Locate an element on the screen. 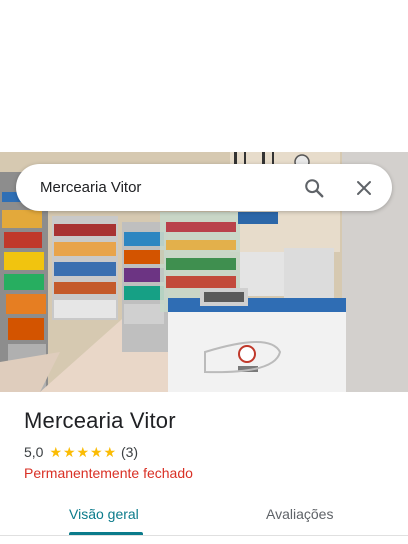 This screenshot has height=544, width=408. tab-overview: Visão geral is located at coordinates (104, 514).